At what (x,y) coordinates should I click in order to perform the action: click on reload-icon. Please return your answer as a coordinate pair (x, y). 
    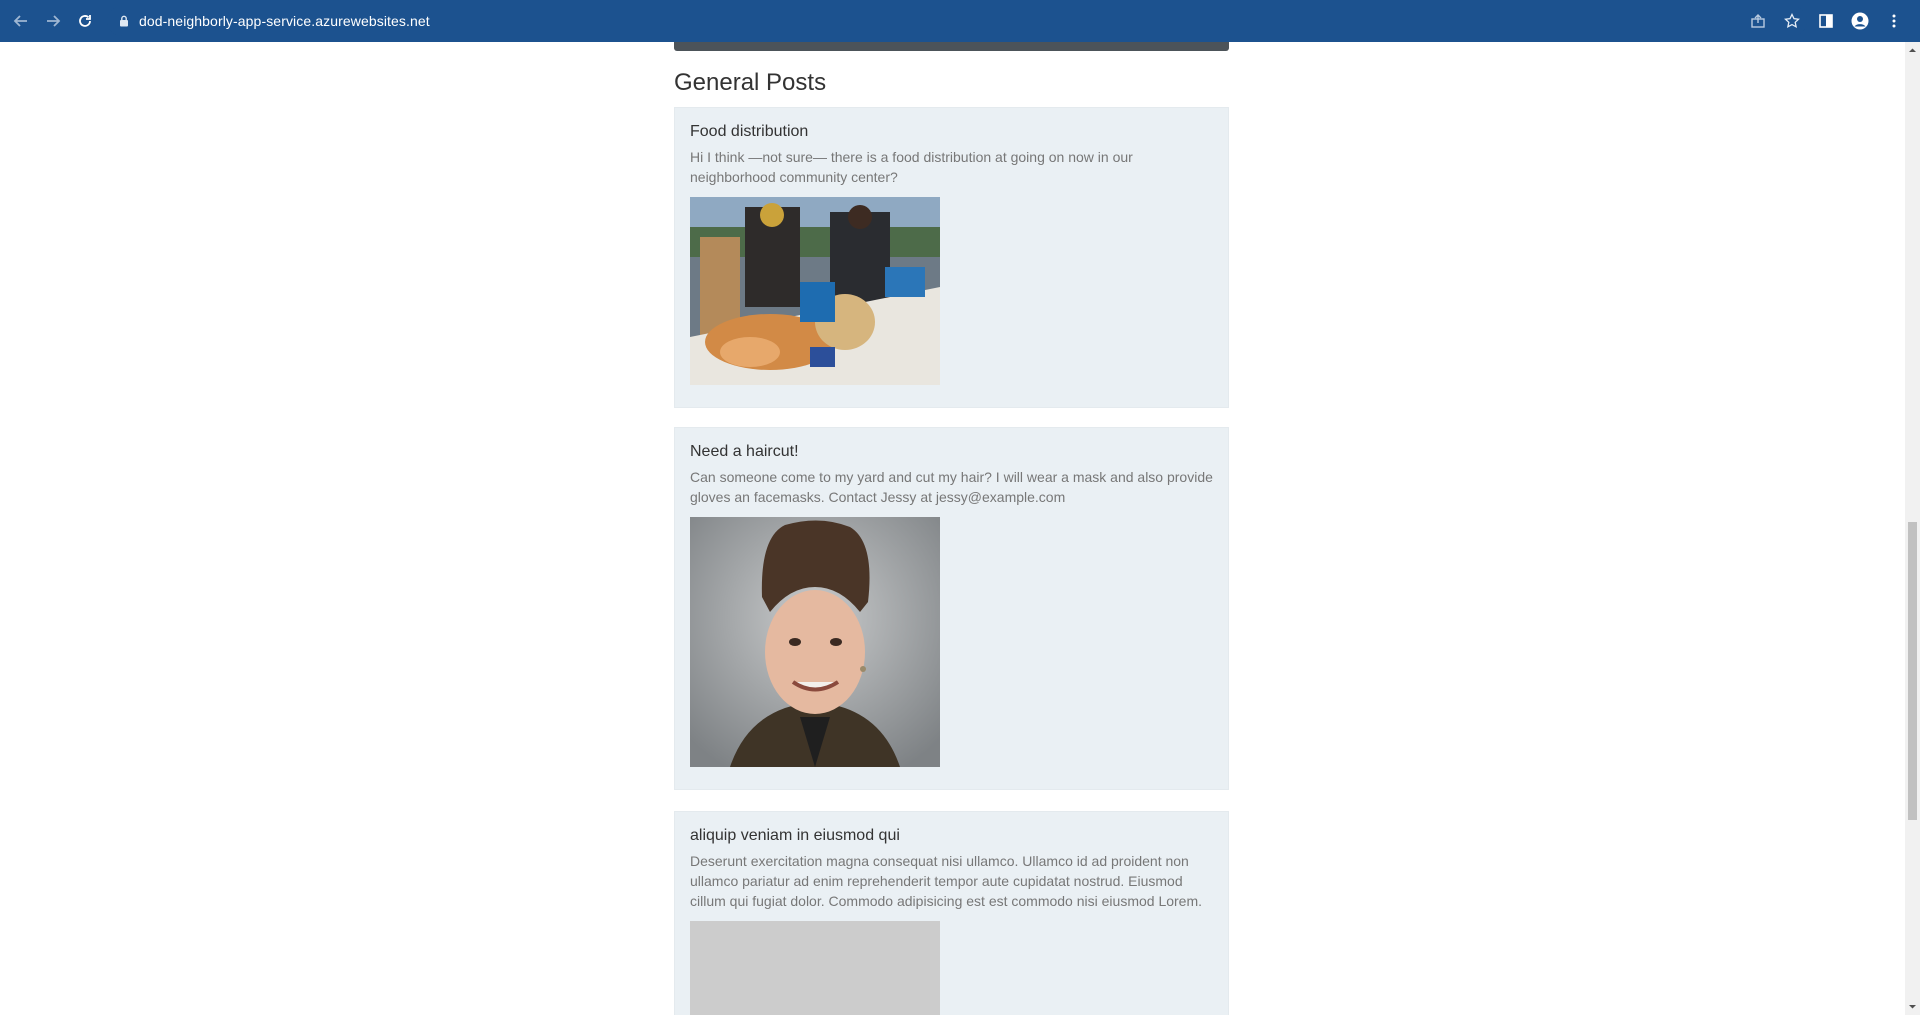
    Looking at the image, I should click on (85, 21).